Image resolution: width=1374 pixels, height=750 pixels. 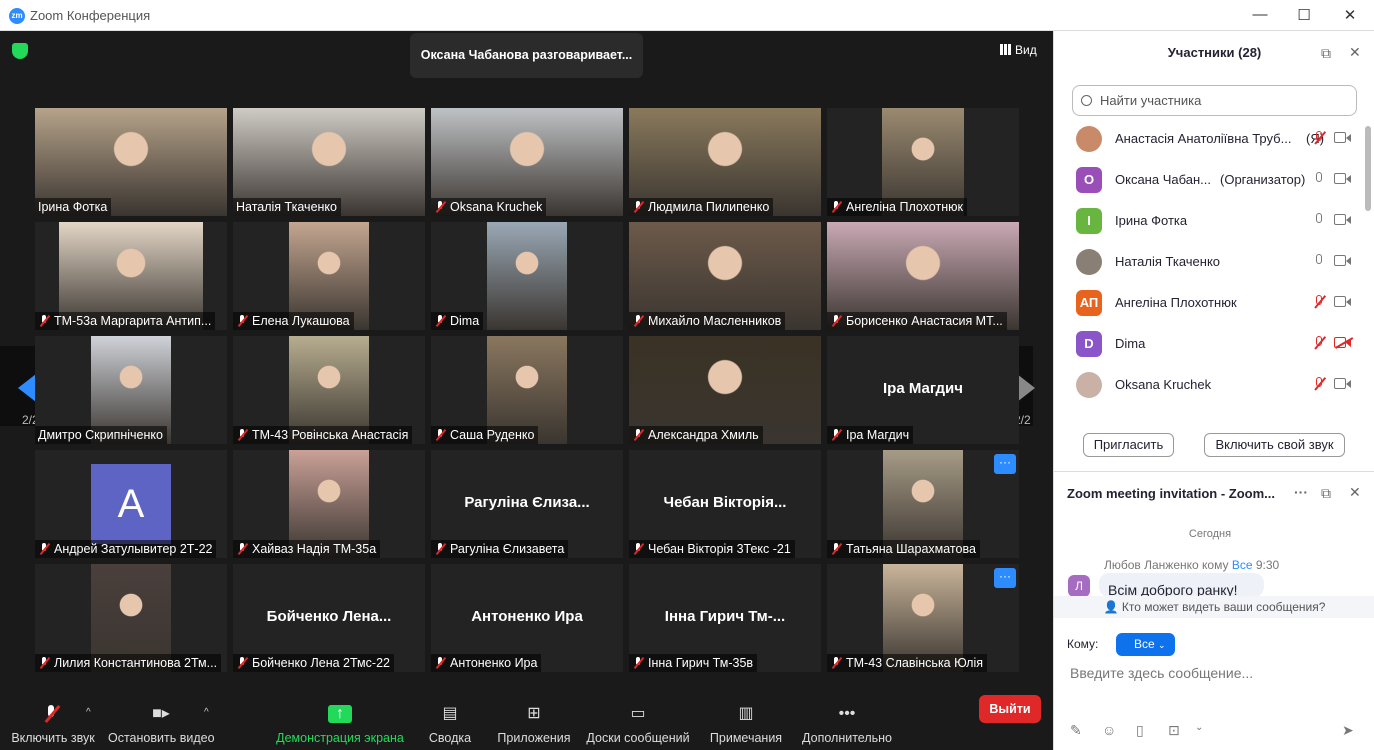 I want to click on unmute-me-button: Включить свой звук, so click(x=1274, y=445).